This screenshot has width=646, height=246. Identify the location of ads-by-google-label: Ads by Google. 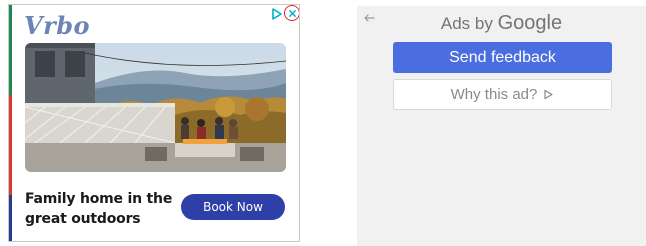
(501, 23).